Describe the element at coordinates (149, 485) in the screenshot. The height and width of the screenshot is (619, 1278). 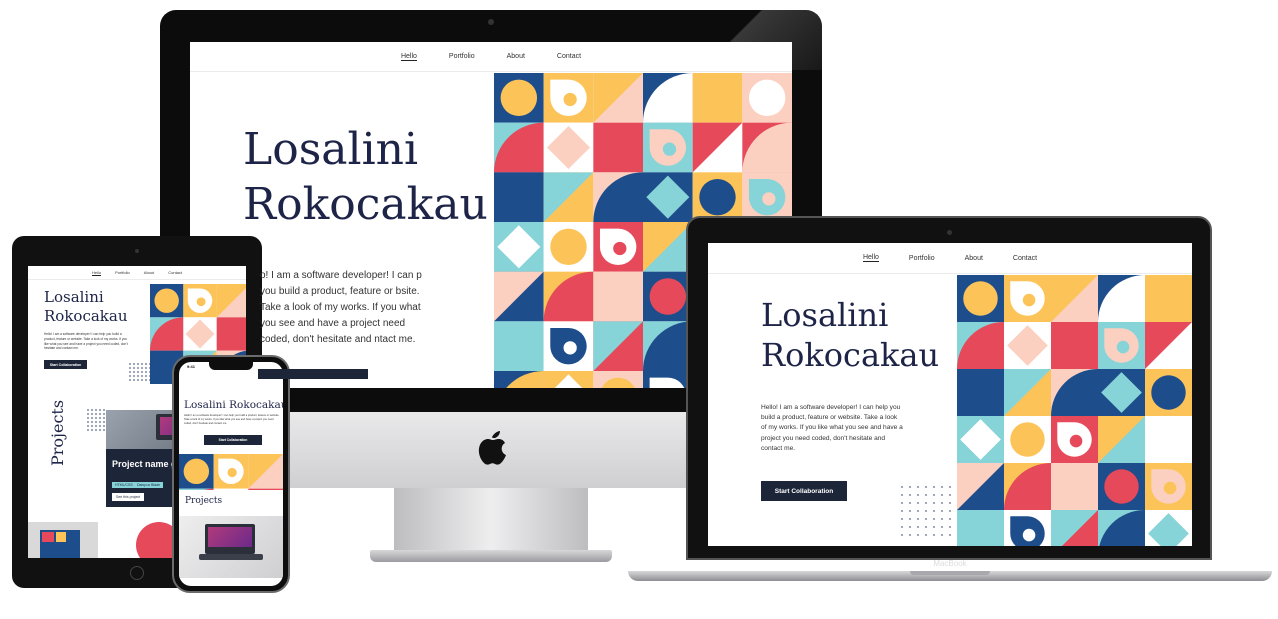
I see `tag-daisy-blade: Daisy.ux Blade` at that location.